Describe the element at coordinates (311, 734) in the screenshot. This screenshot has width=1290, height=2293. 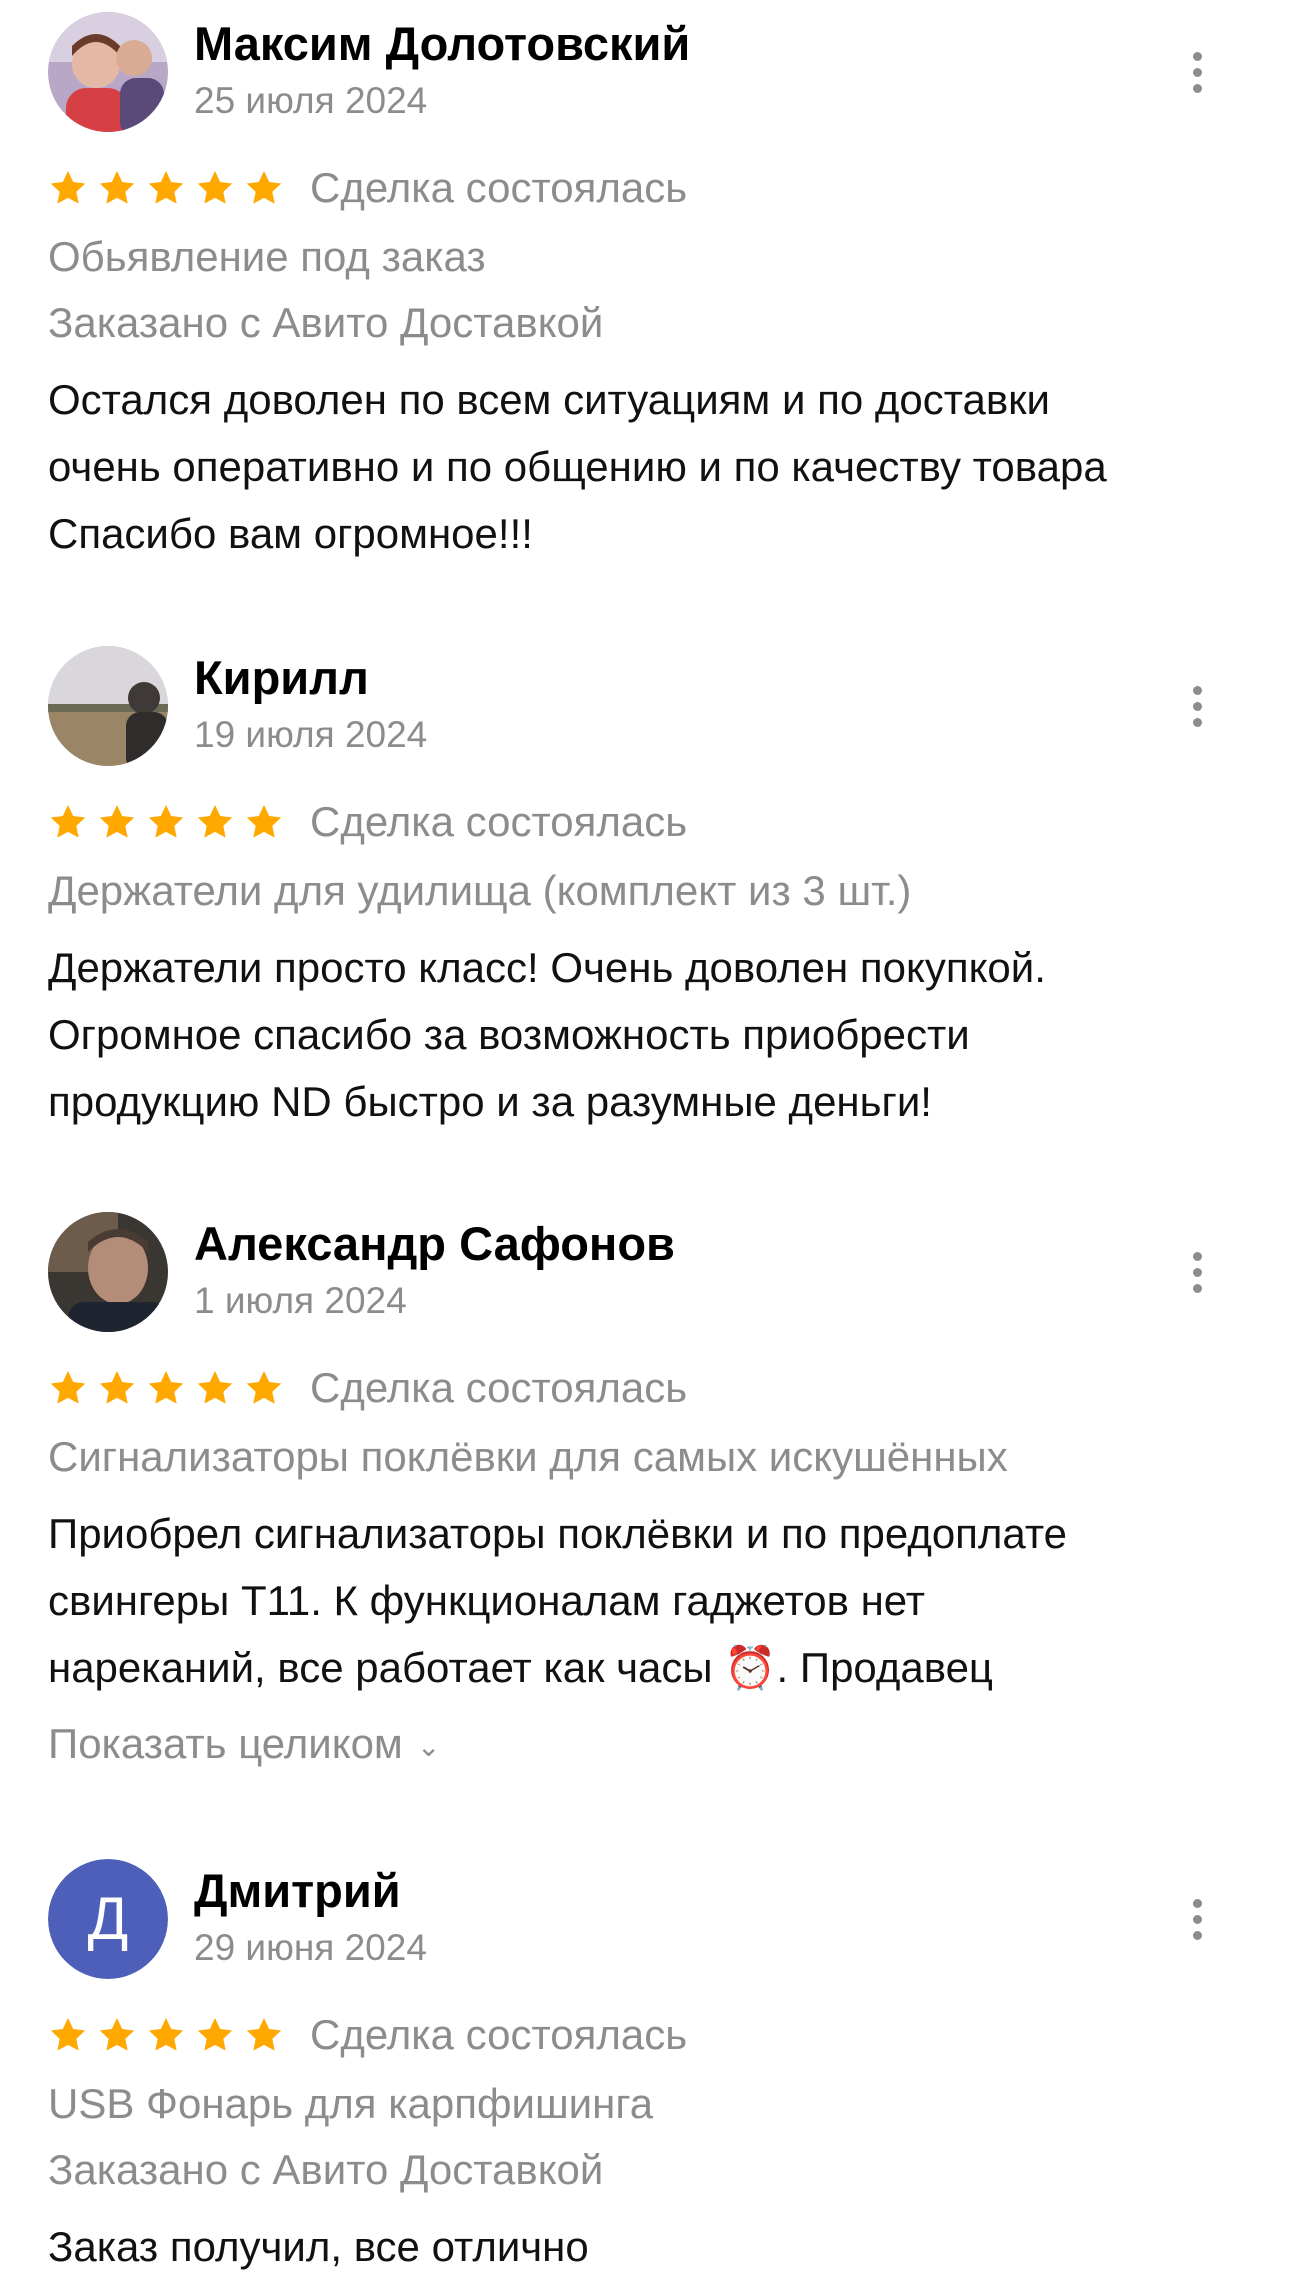
I see `review-date: 19 июля 2024` at that location.